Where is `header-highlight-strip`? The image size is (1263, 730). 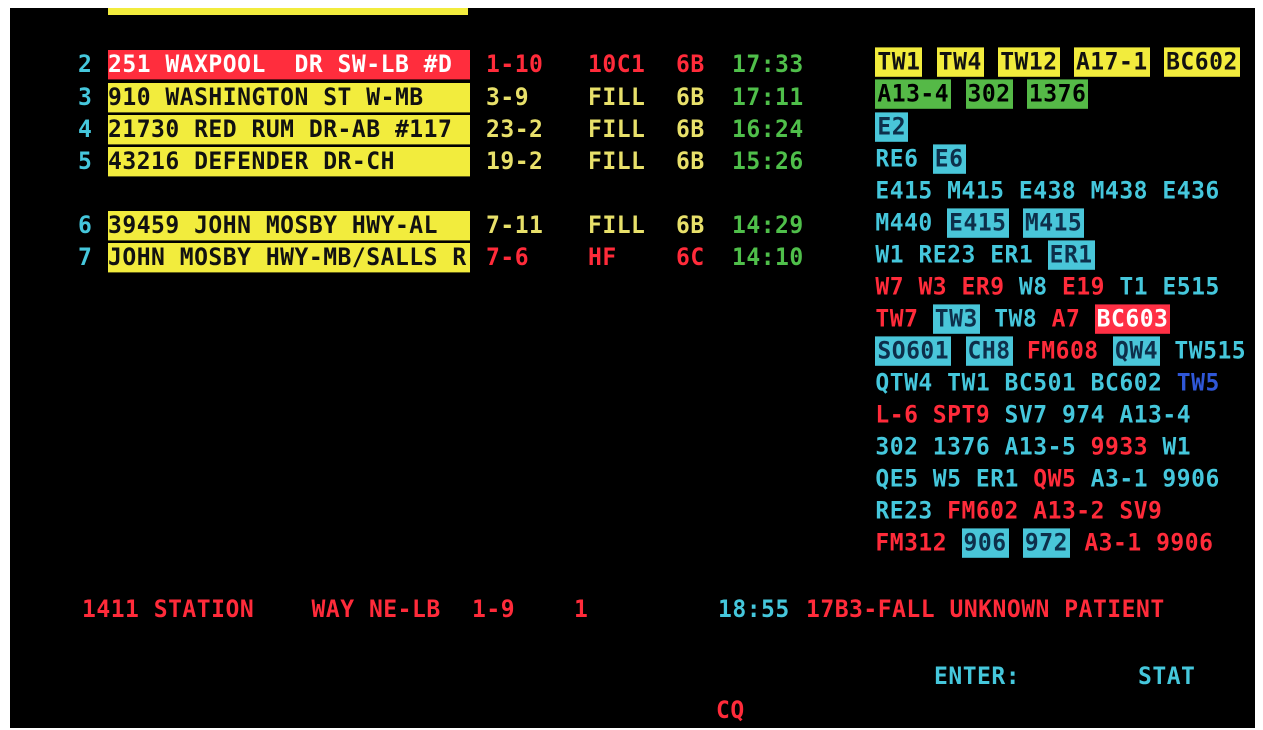 header-highlight-strip is located at coordinates (288, 11).